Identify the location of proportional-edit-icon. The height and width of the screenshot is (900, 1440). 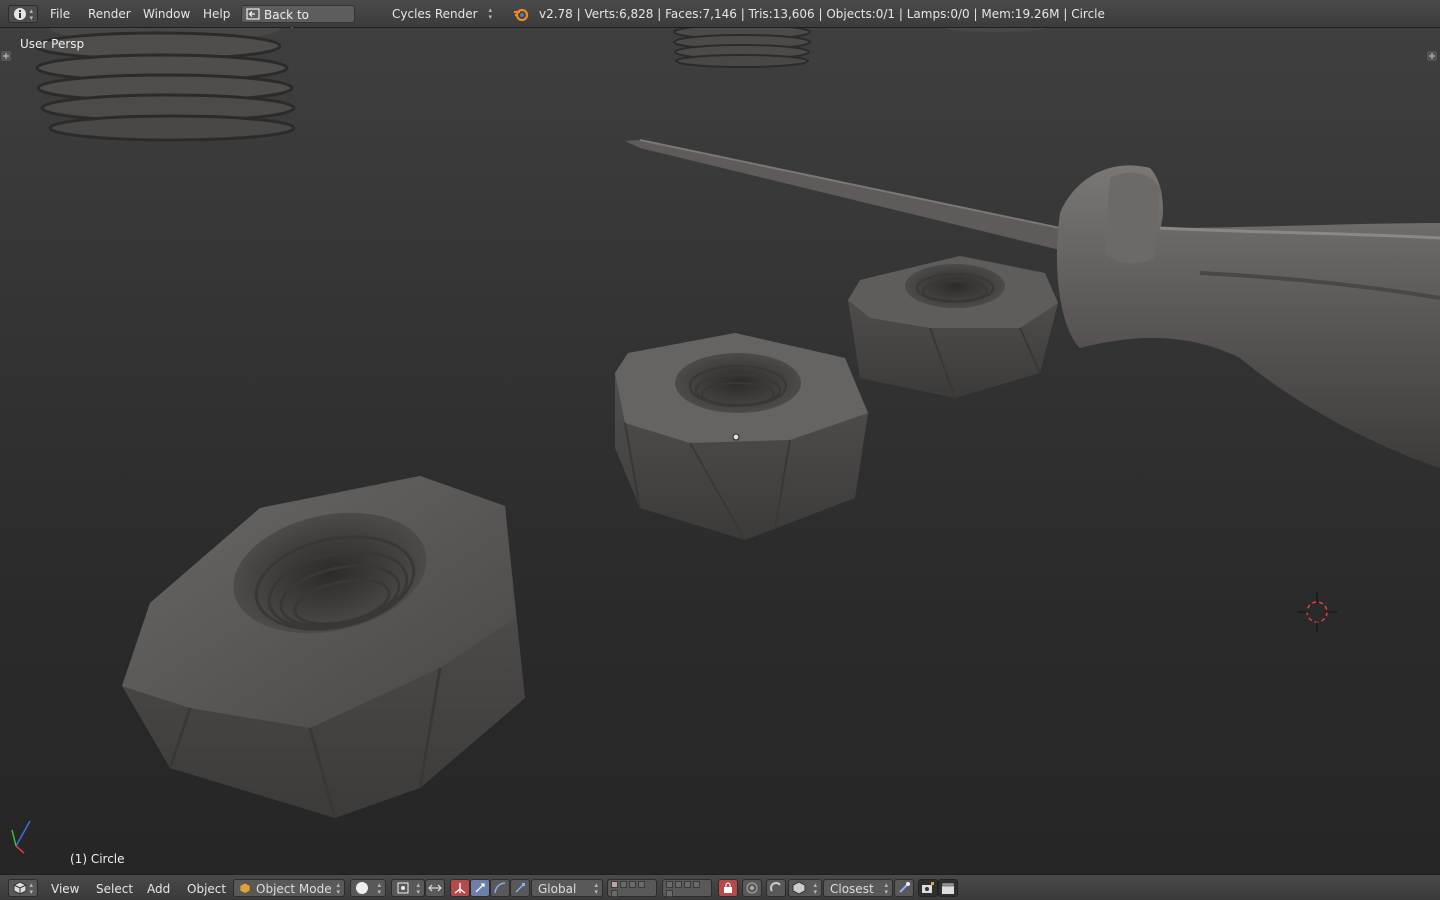
(752, 888).